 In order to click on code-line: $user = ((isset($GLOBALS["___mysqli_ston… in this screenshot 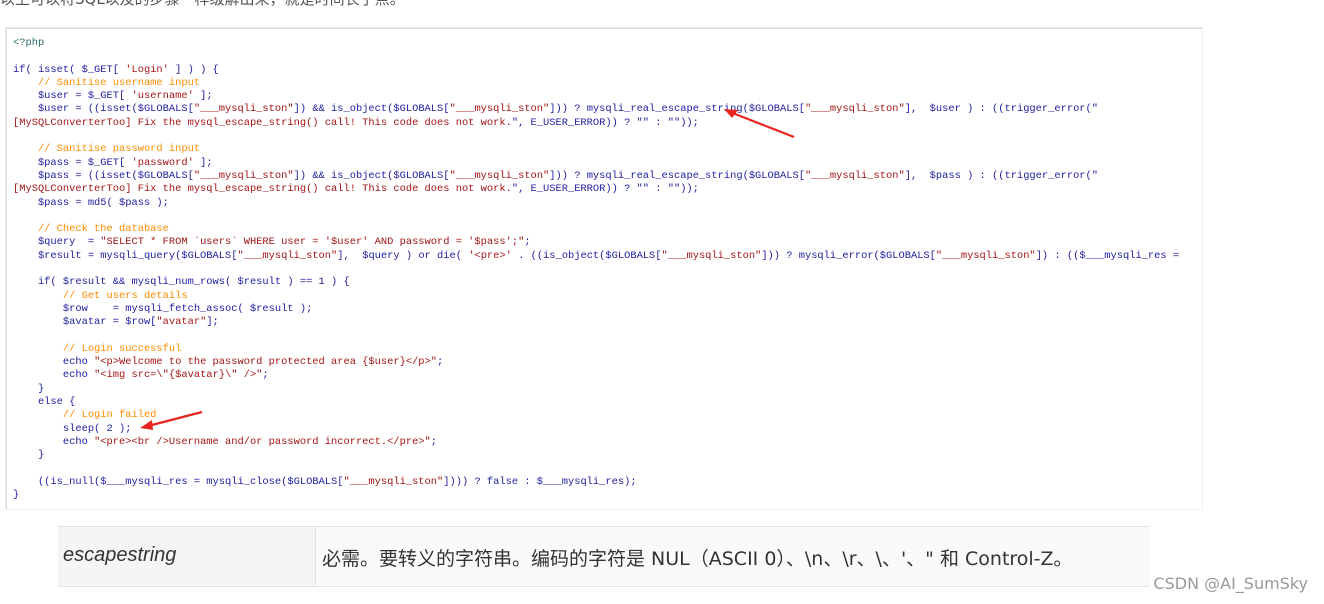, I will do `click(556, 109)`.